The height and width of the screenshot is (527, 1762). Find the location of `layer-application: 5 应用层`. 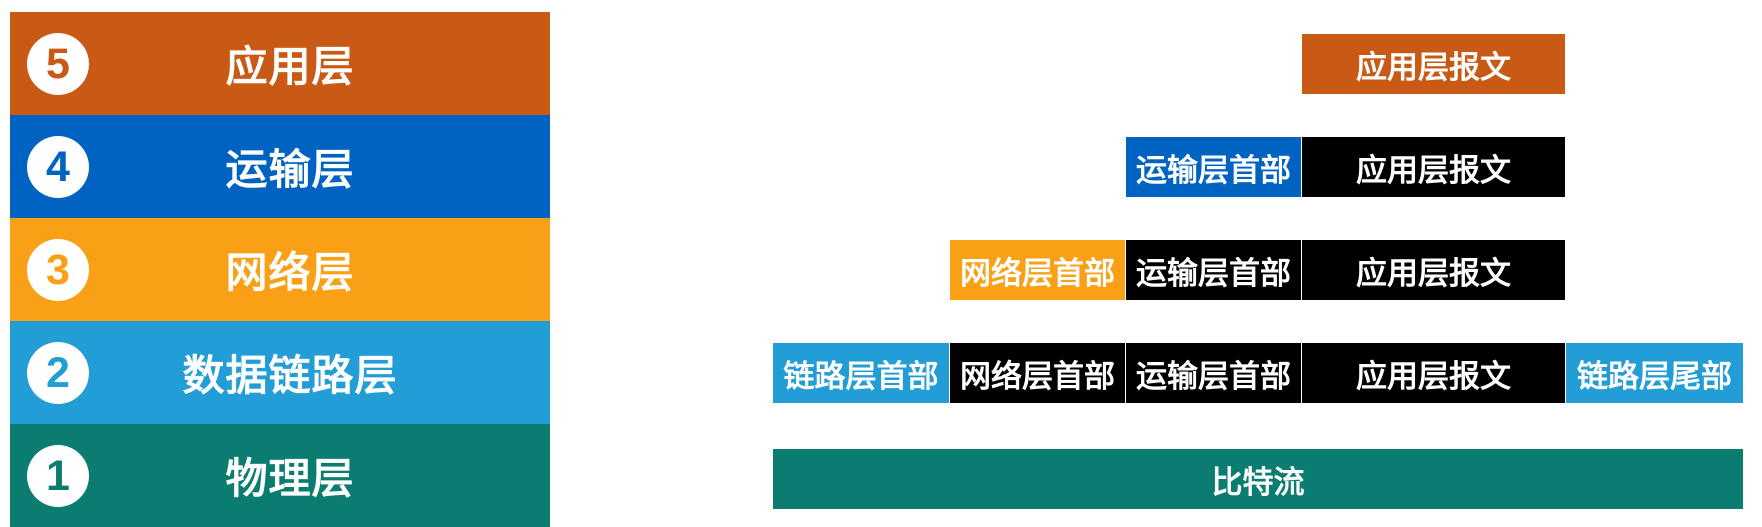

layer-application: 5 应用层 is located at coordinates (280, 63).